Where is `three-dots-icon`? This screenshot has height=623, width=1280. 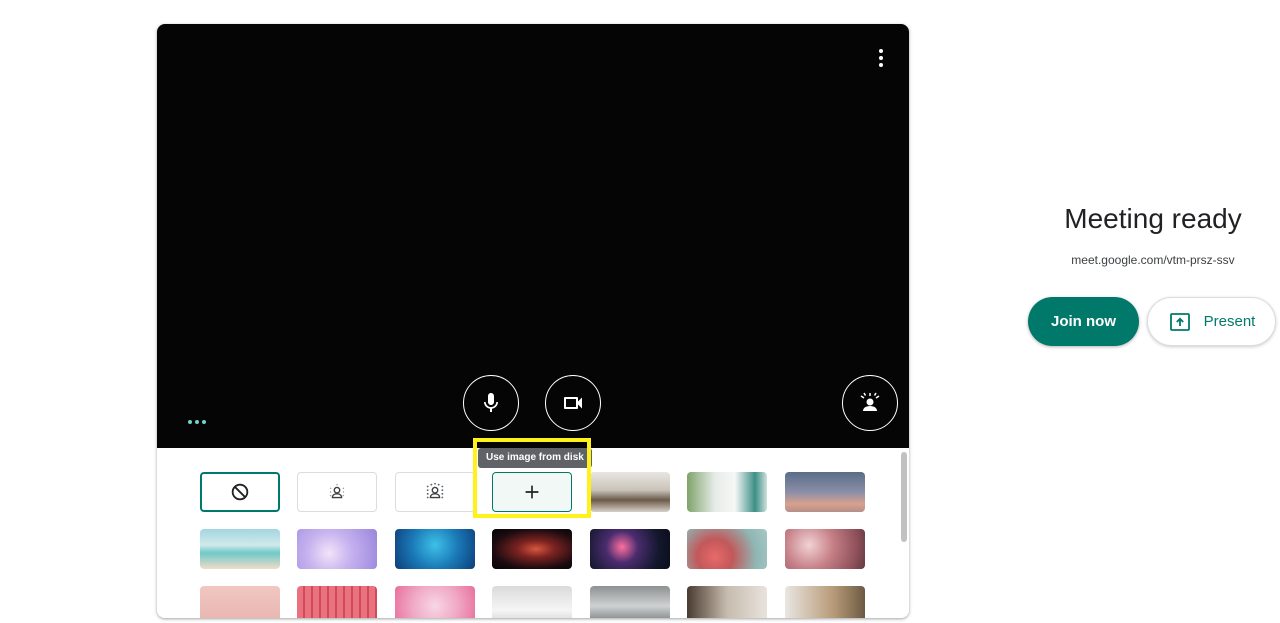 three-dots-icon is located at coordinates (197, 422).